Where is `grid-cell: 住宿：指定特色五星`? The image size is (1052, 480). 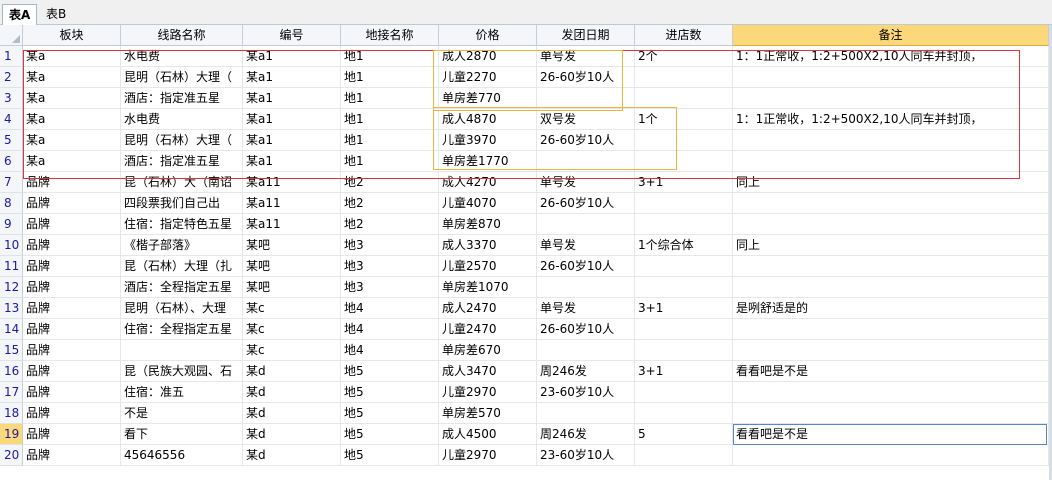 grid-cell: 住宿：指定特色五星 is located at coordinates (182, 224).